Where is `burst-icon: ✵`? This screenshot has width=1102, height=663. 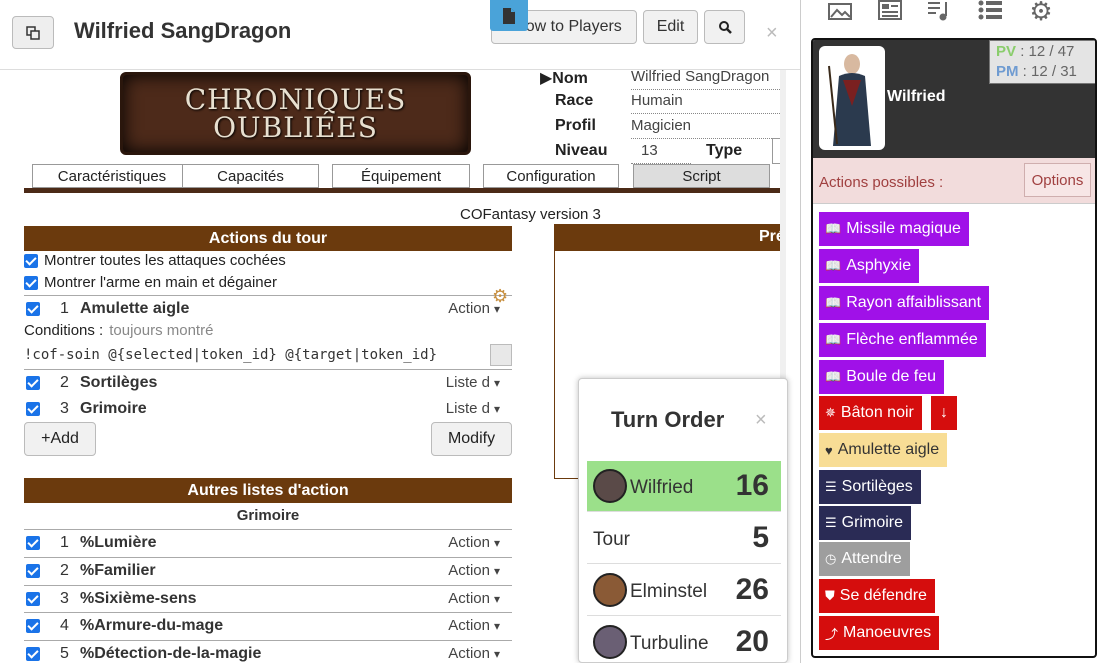 burst-icon: ✵ is located at coordinates (830, 412).